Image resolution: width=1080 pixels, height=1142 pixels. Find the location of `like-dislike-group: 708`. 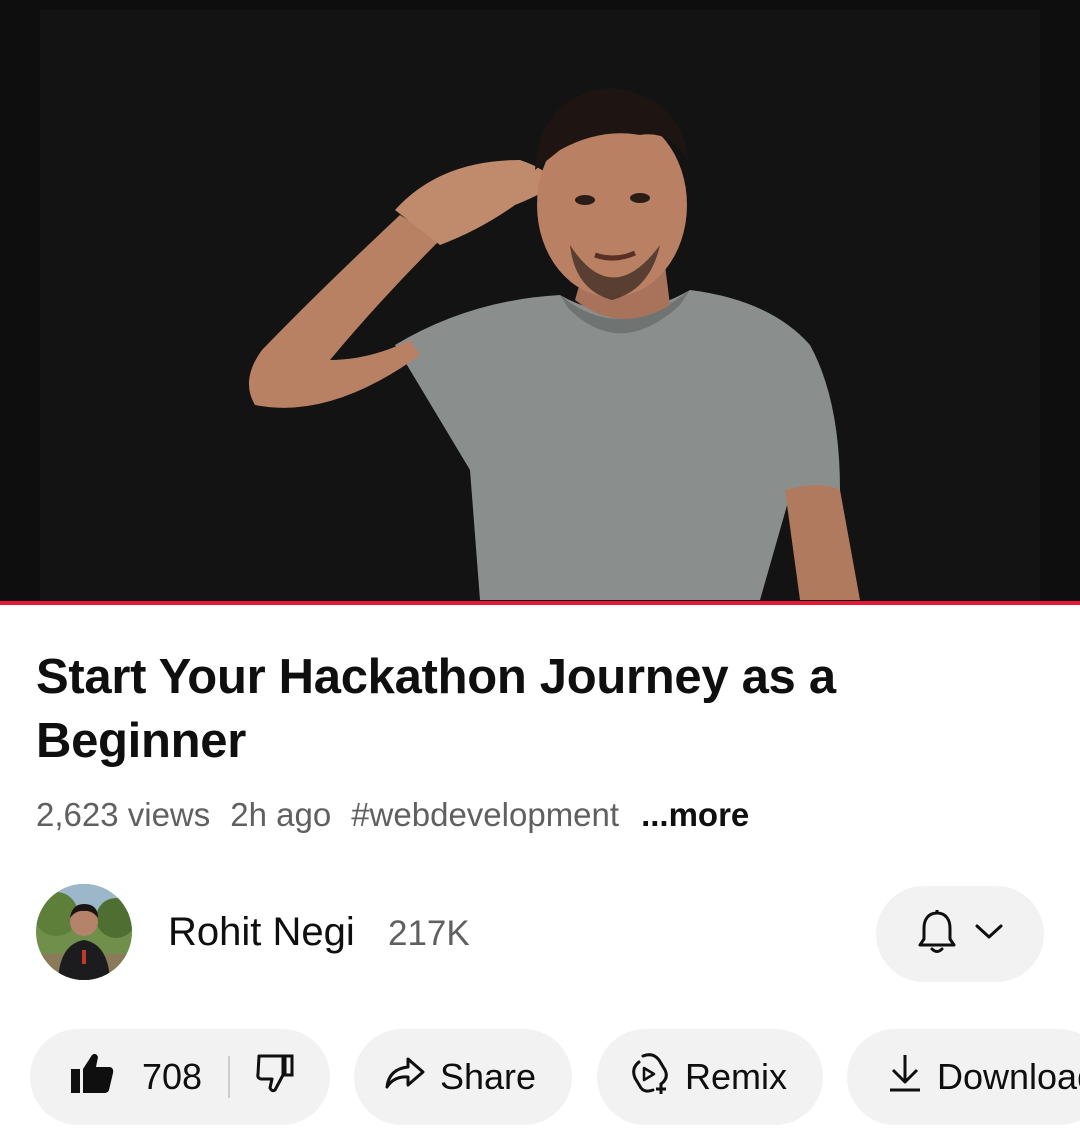

like-dislike-group: 708 is located at coordinates (180, 1077).